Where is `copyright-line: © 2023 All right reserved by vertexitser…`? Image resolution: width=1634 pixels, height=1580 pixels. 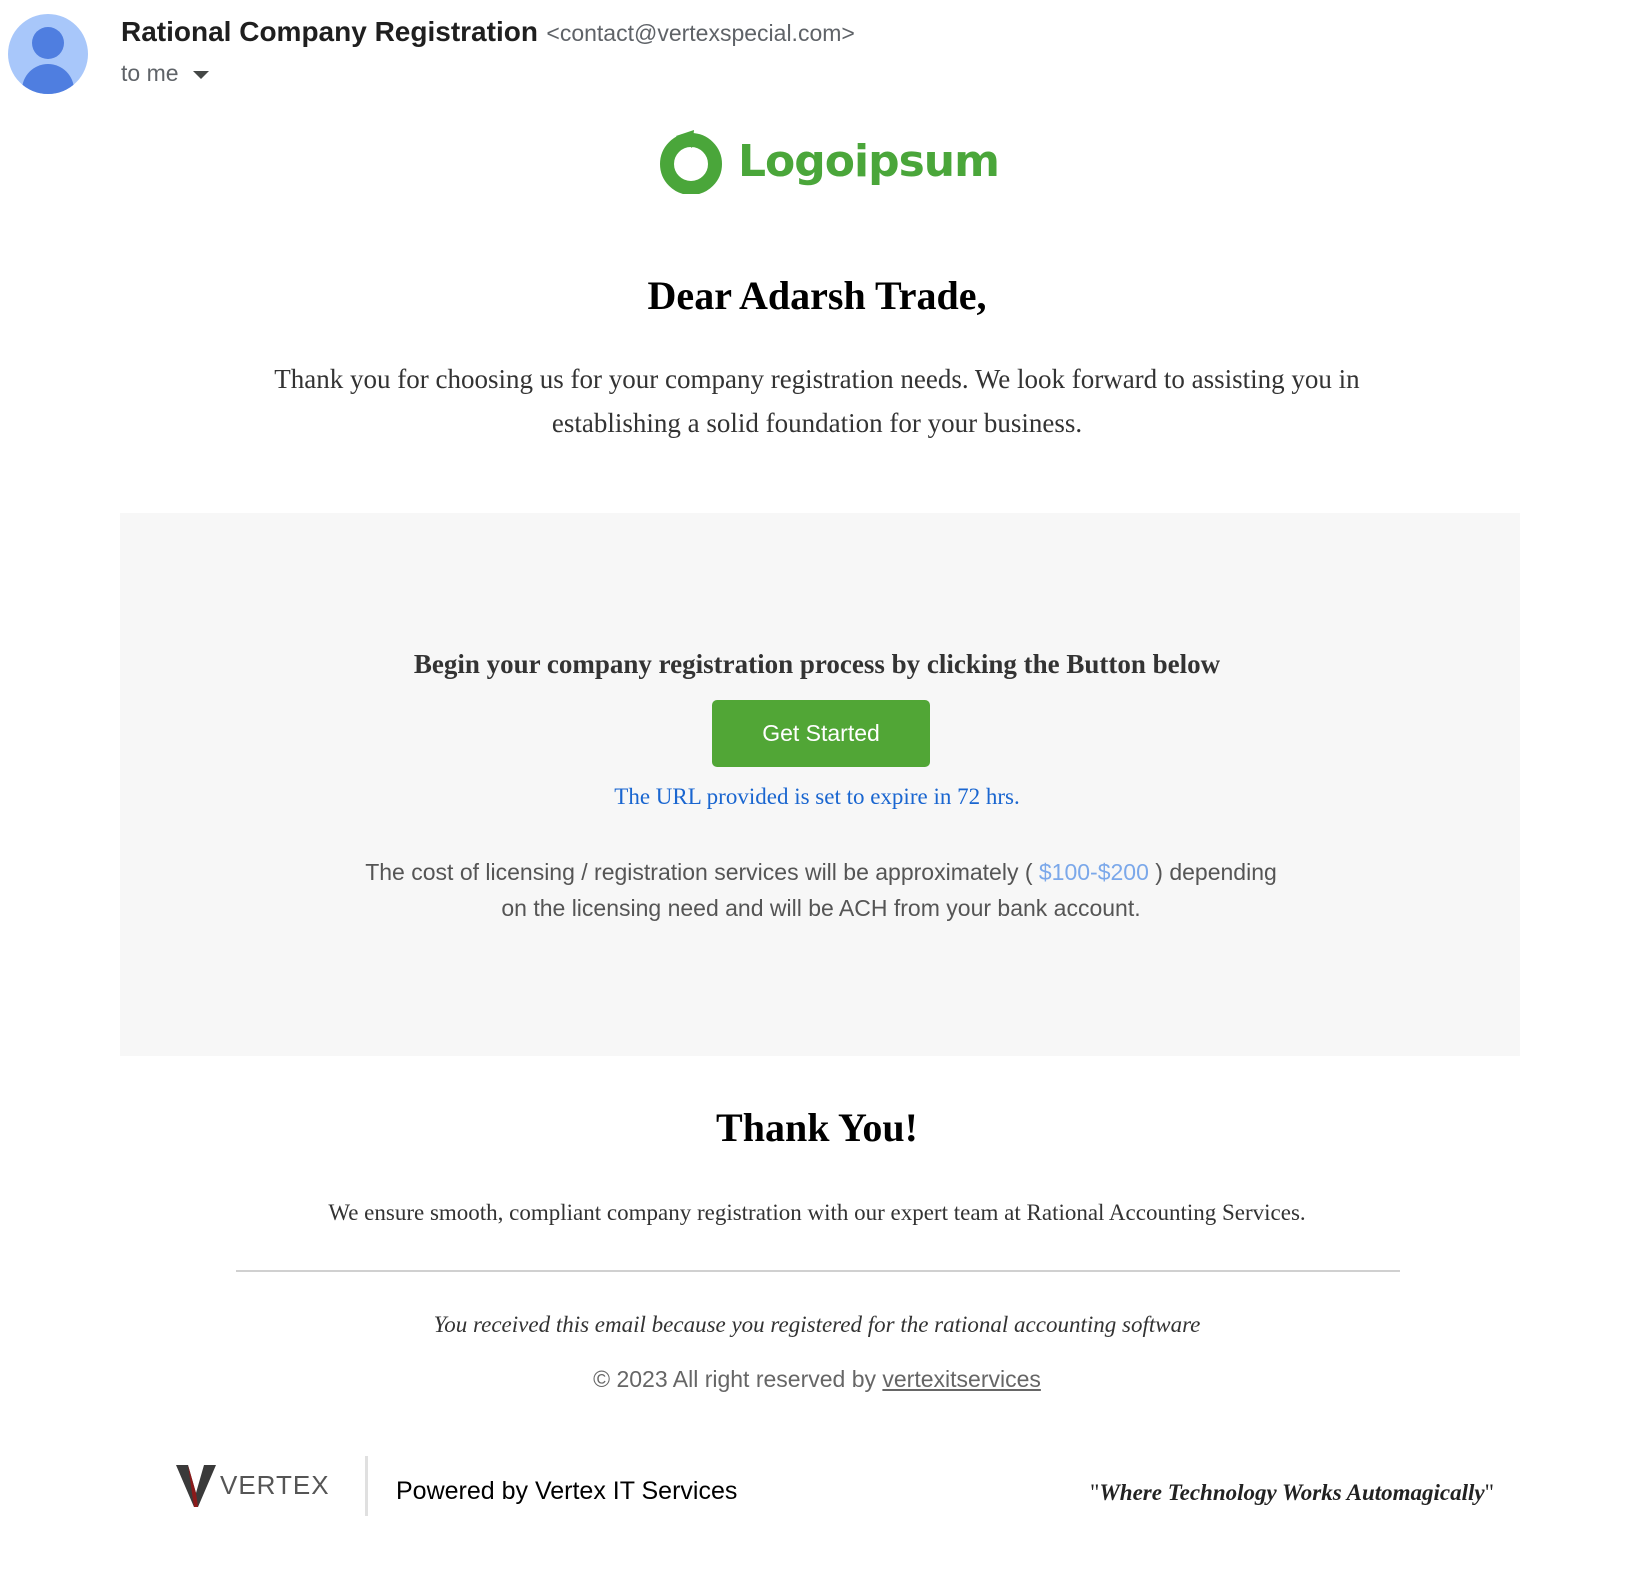
copyright-line: © 2023 All right reserved by vertexitser… is located at coordinates (817, 1379).